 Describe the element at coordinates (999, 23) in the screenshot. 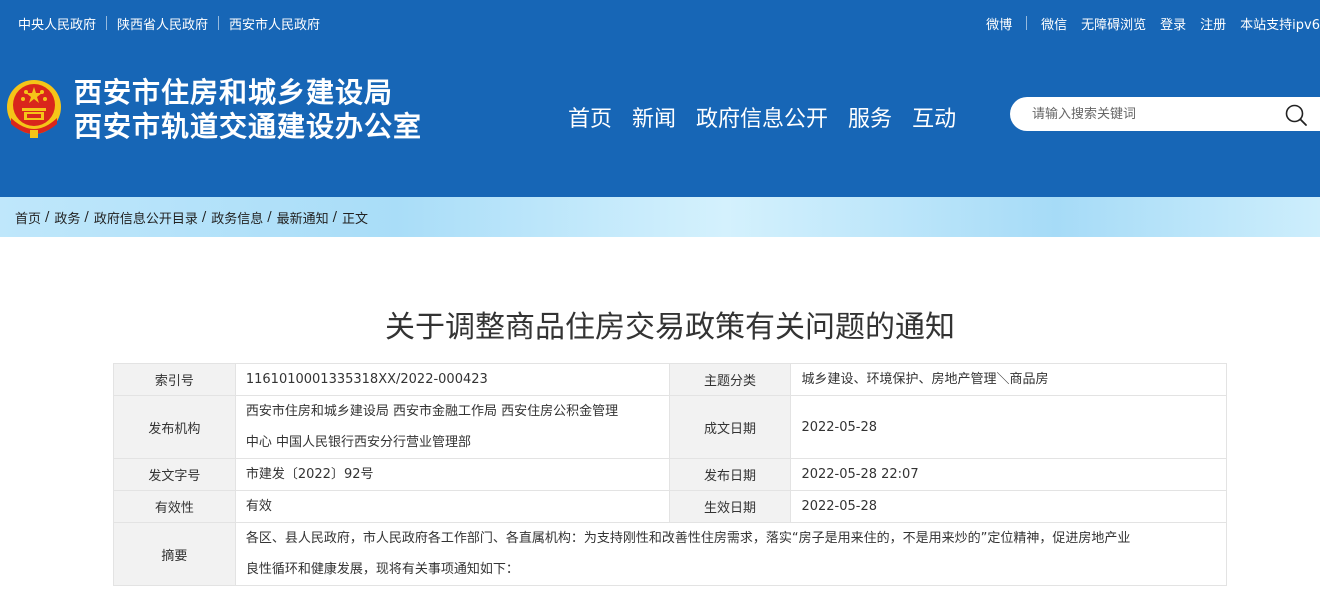

I see `weibo-link: 微博` at that location.